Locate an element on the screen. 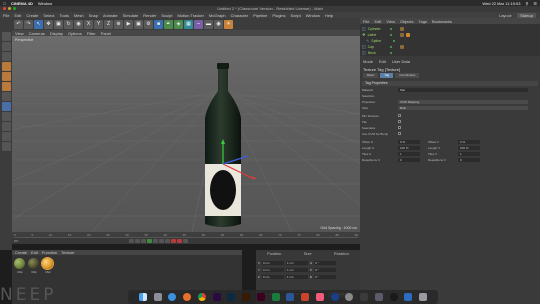 This screenshot has height=304, width=540. search-icon: ⚲ is located at coordinates (526, 3).